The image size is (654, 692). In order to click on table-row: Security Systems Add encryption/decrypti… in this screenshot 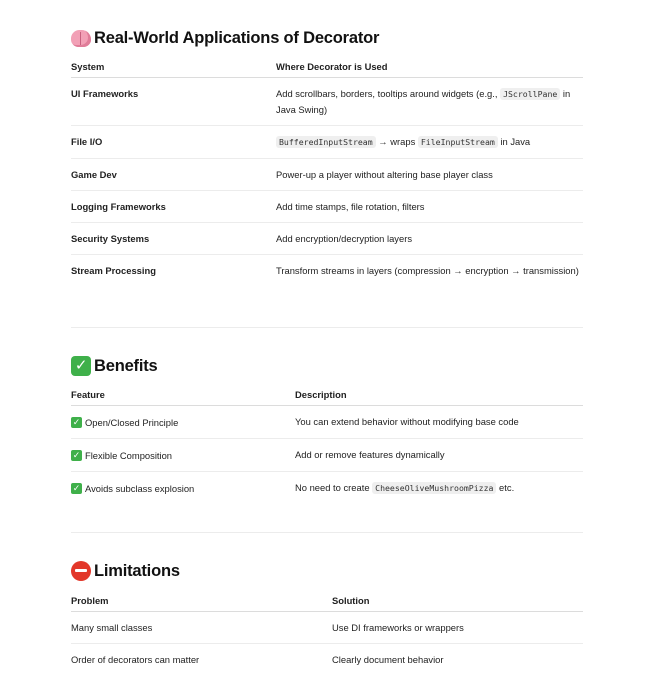, I will do `click(327, 238)`.